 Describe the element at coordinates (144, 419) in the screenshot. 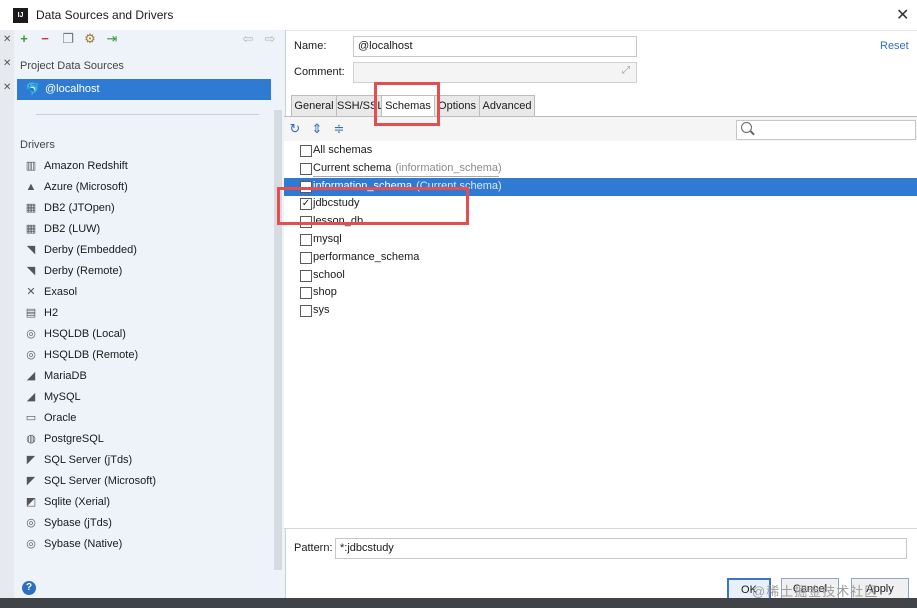

I see `driver-item: ▭ Oracle` at that location.